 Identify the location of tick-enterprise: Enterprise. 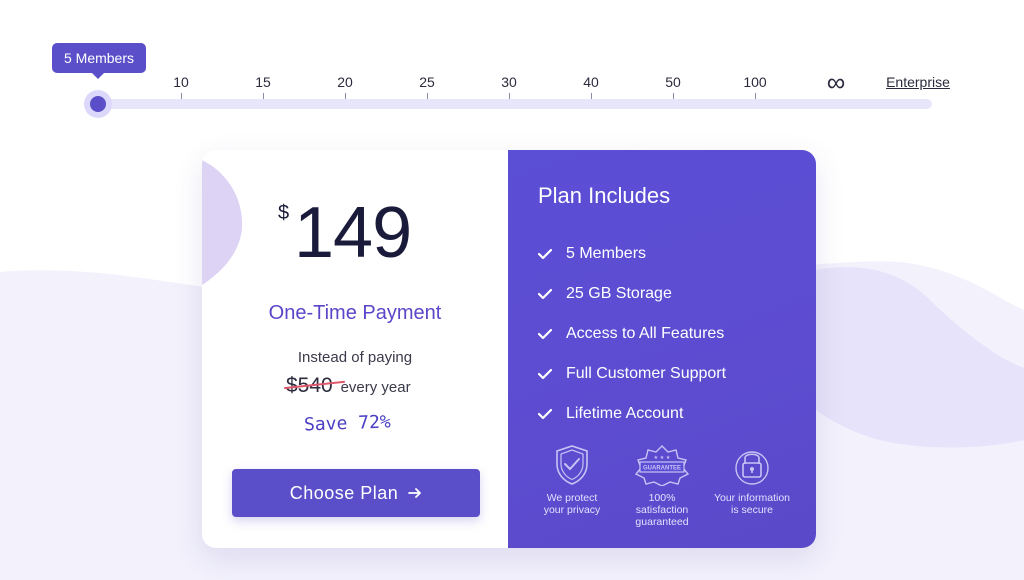
(918, 82).